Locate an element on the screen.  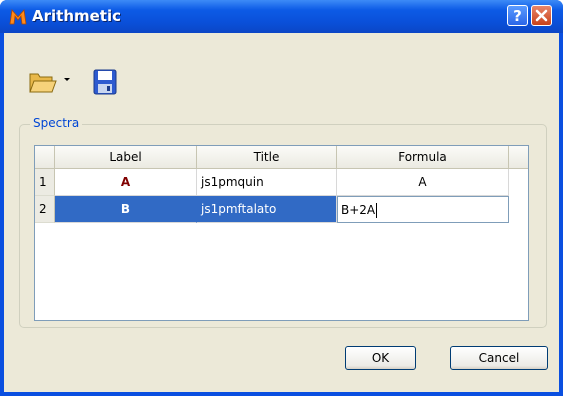
text-cursor is located at coordinates (377, 210).